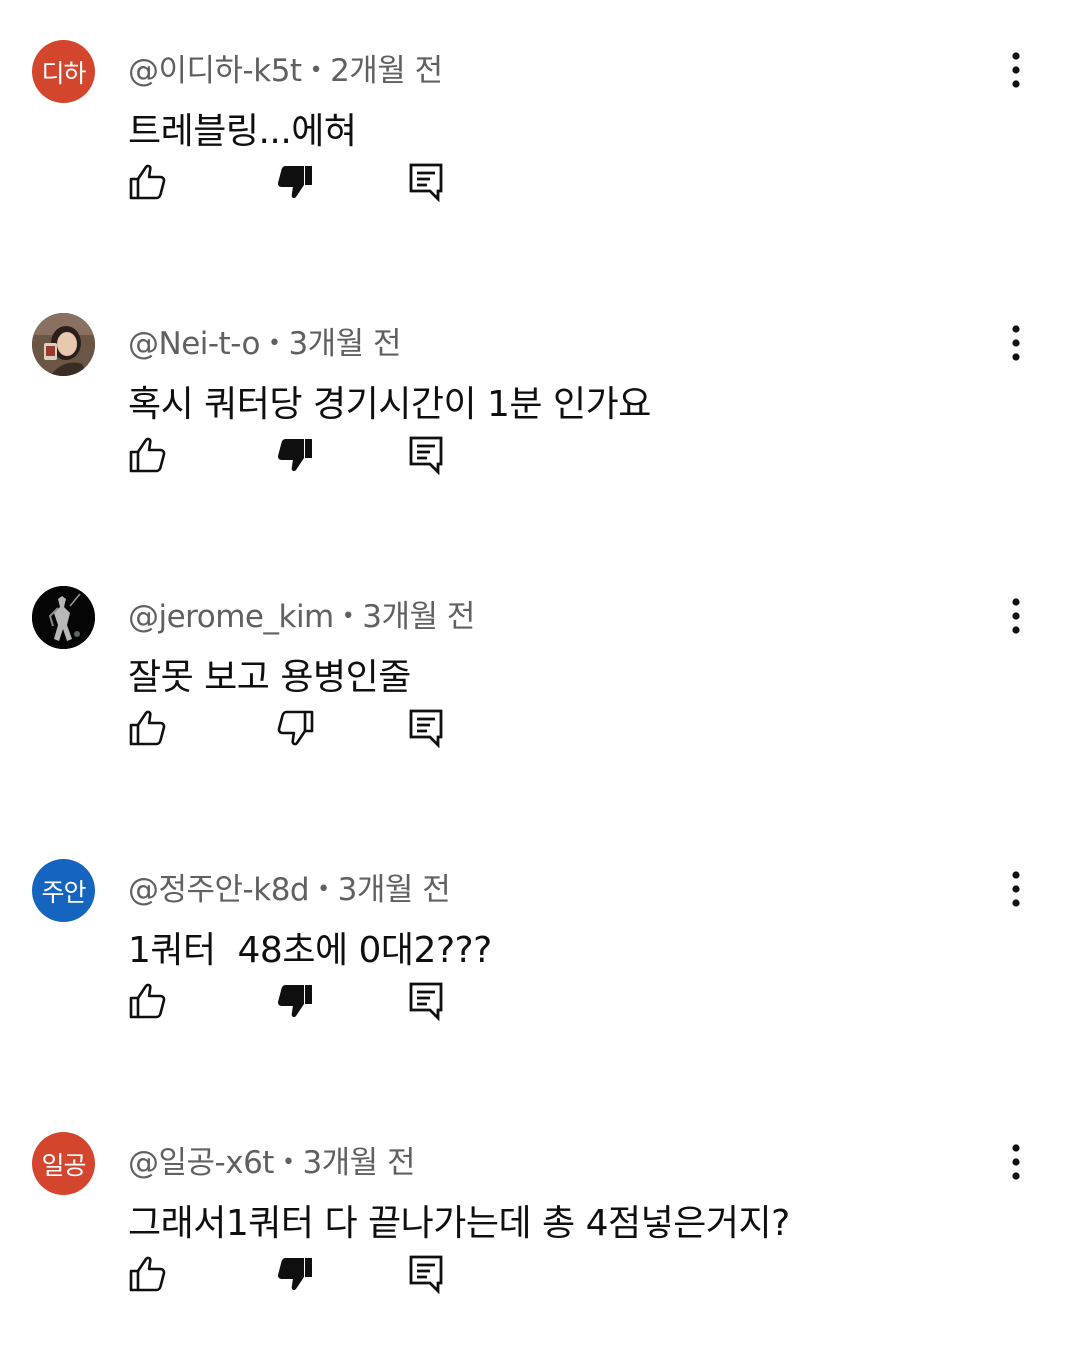  I want to click on comment-author: @일공-x6t, so click(201, 1163).